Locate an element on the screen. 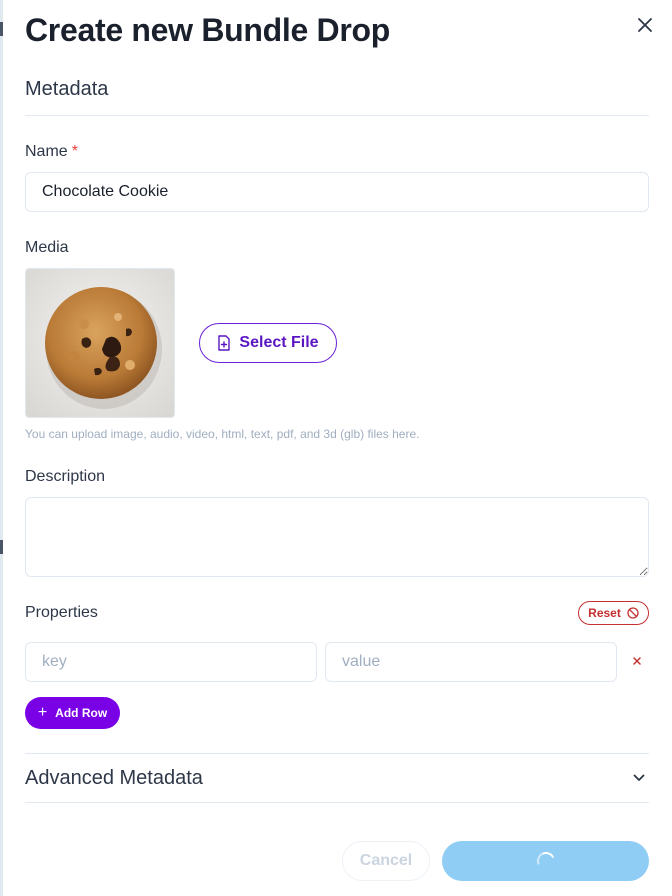 The image size is (672, 896). remove-row-button is located at coordinates (637, 661).